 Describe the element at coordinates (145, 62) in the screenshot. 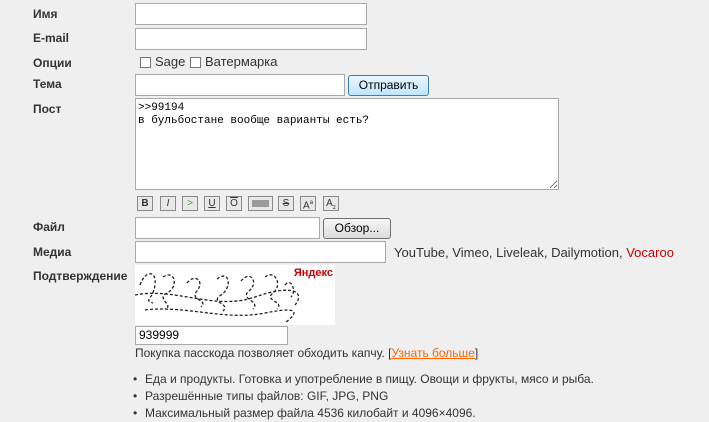

I see `sage-checkbox` at that location.